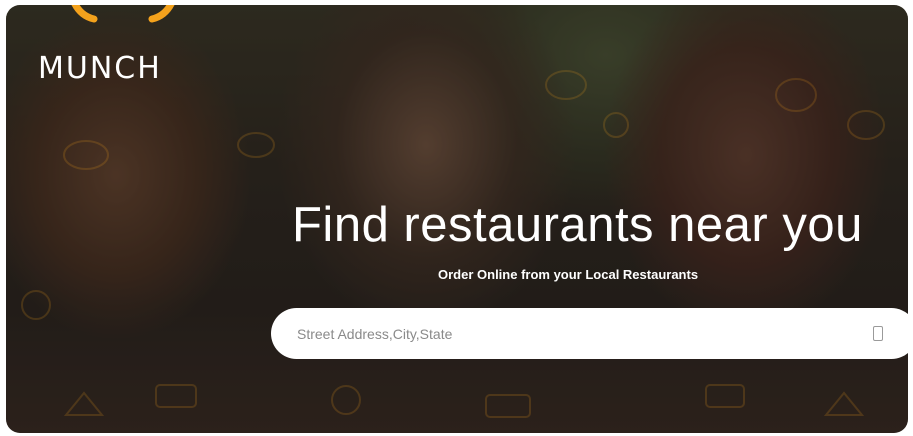  I want to click on hero-subheadline: Order Online from your Local Restaurants, so click(568, 274).